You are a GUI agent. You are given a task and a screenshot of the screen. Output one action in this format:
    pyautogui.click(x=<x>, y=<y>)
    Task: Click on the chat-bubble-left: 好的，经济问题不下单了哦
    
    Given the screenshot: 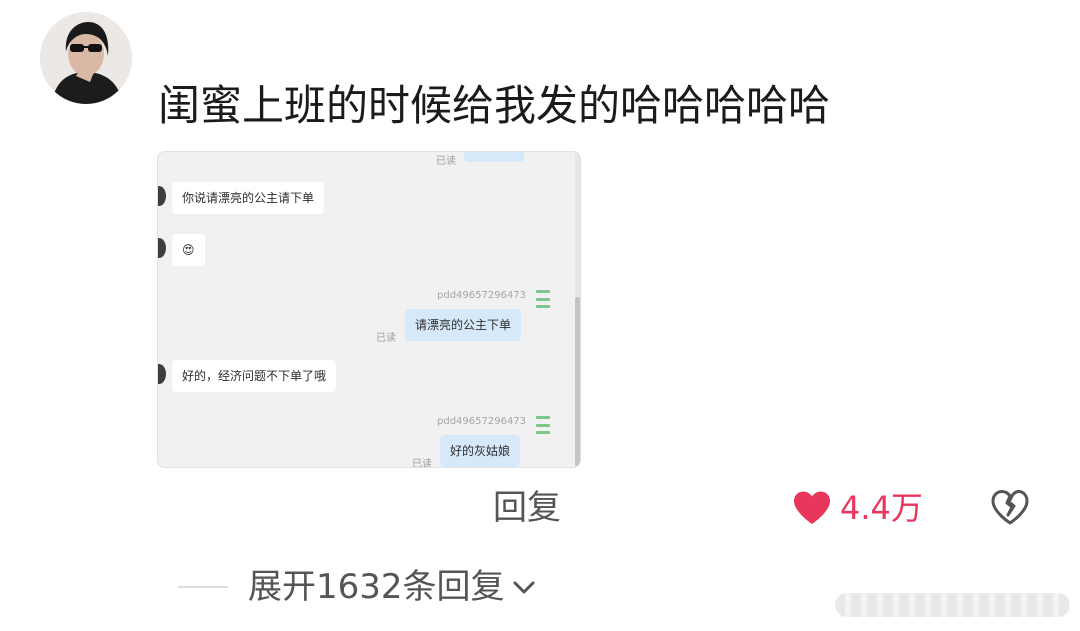 What is the action you would take?
    pyautogui.click(x=254, y=376)
    